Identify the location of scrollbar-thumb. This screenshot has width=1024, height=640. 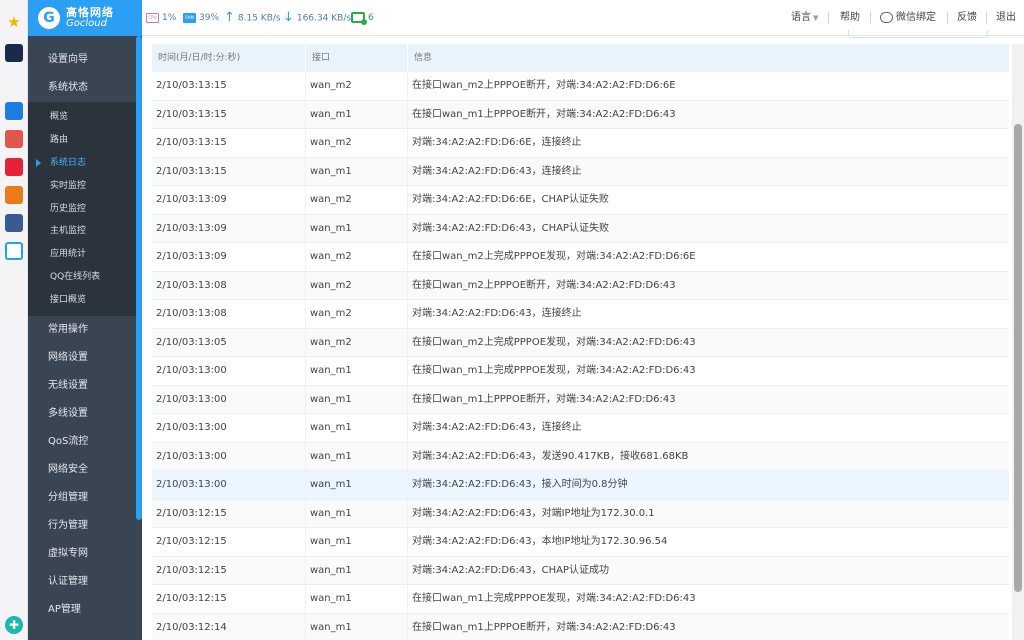
(1018, 358).